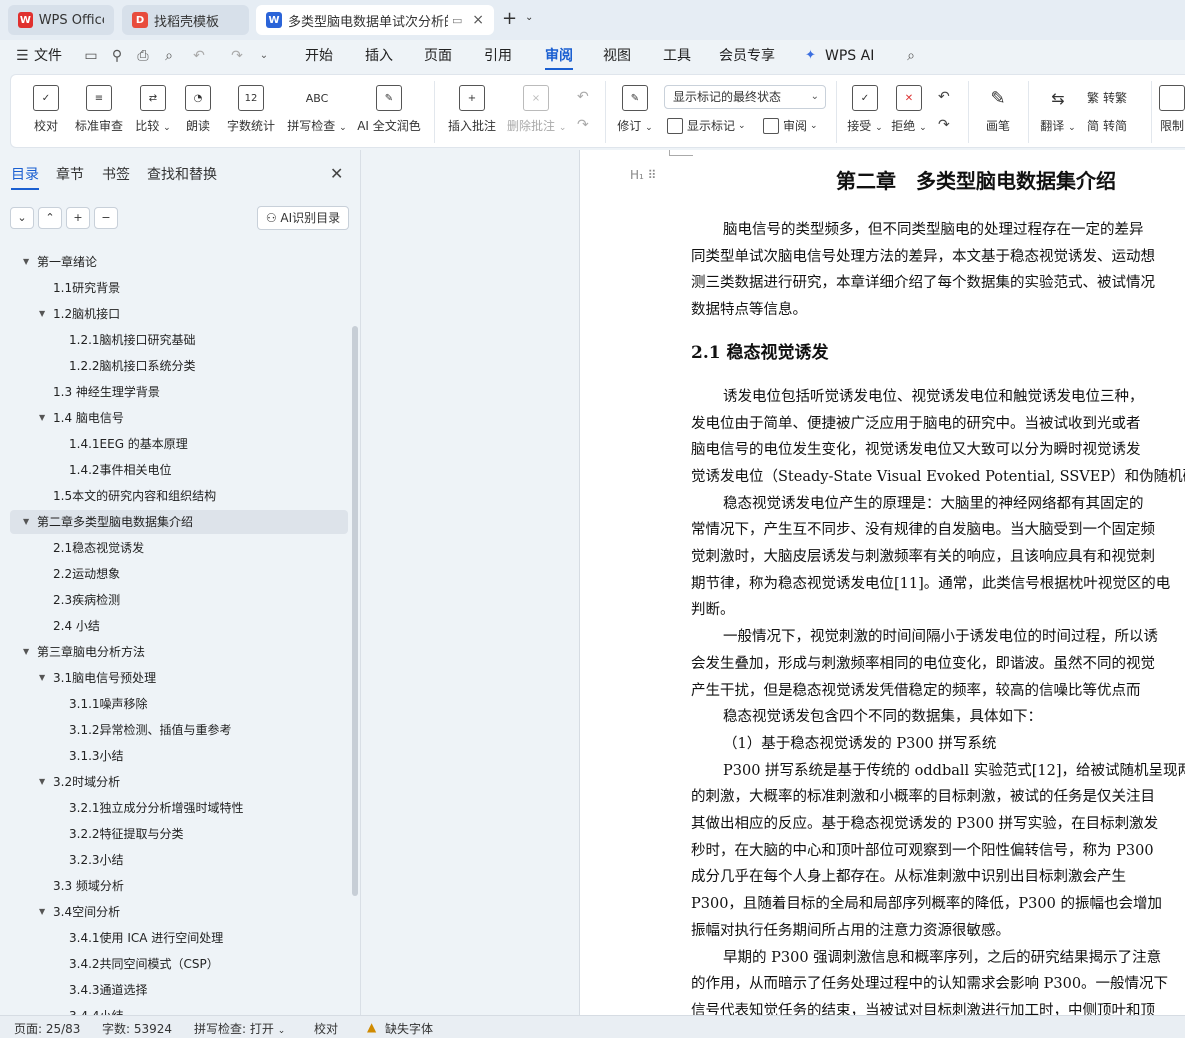  Describe the element at coordinates (88, 886) in the screenshot. I see `toc-item: 3.3 频域分析` at that location.